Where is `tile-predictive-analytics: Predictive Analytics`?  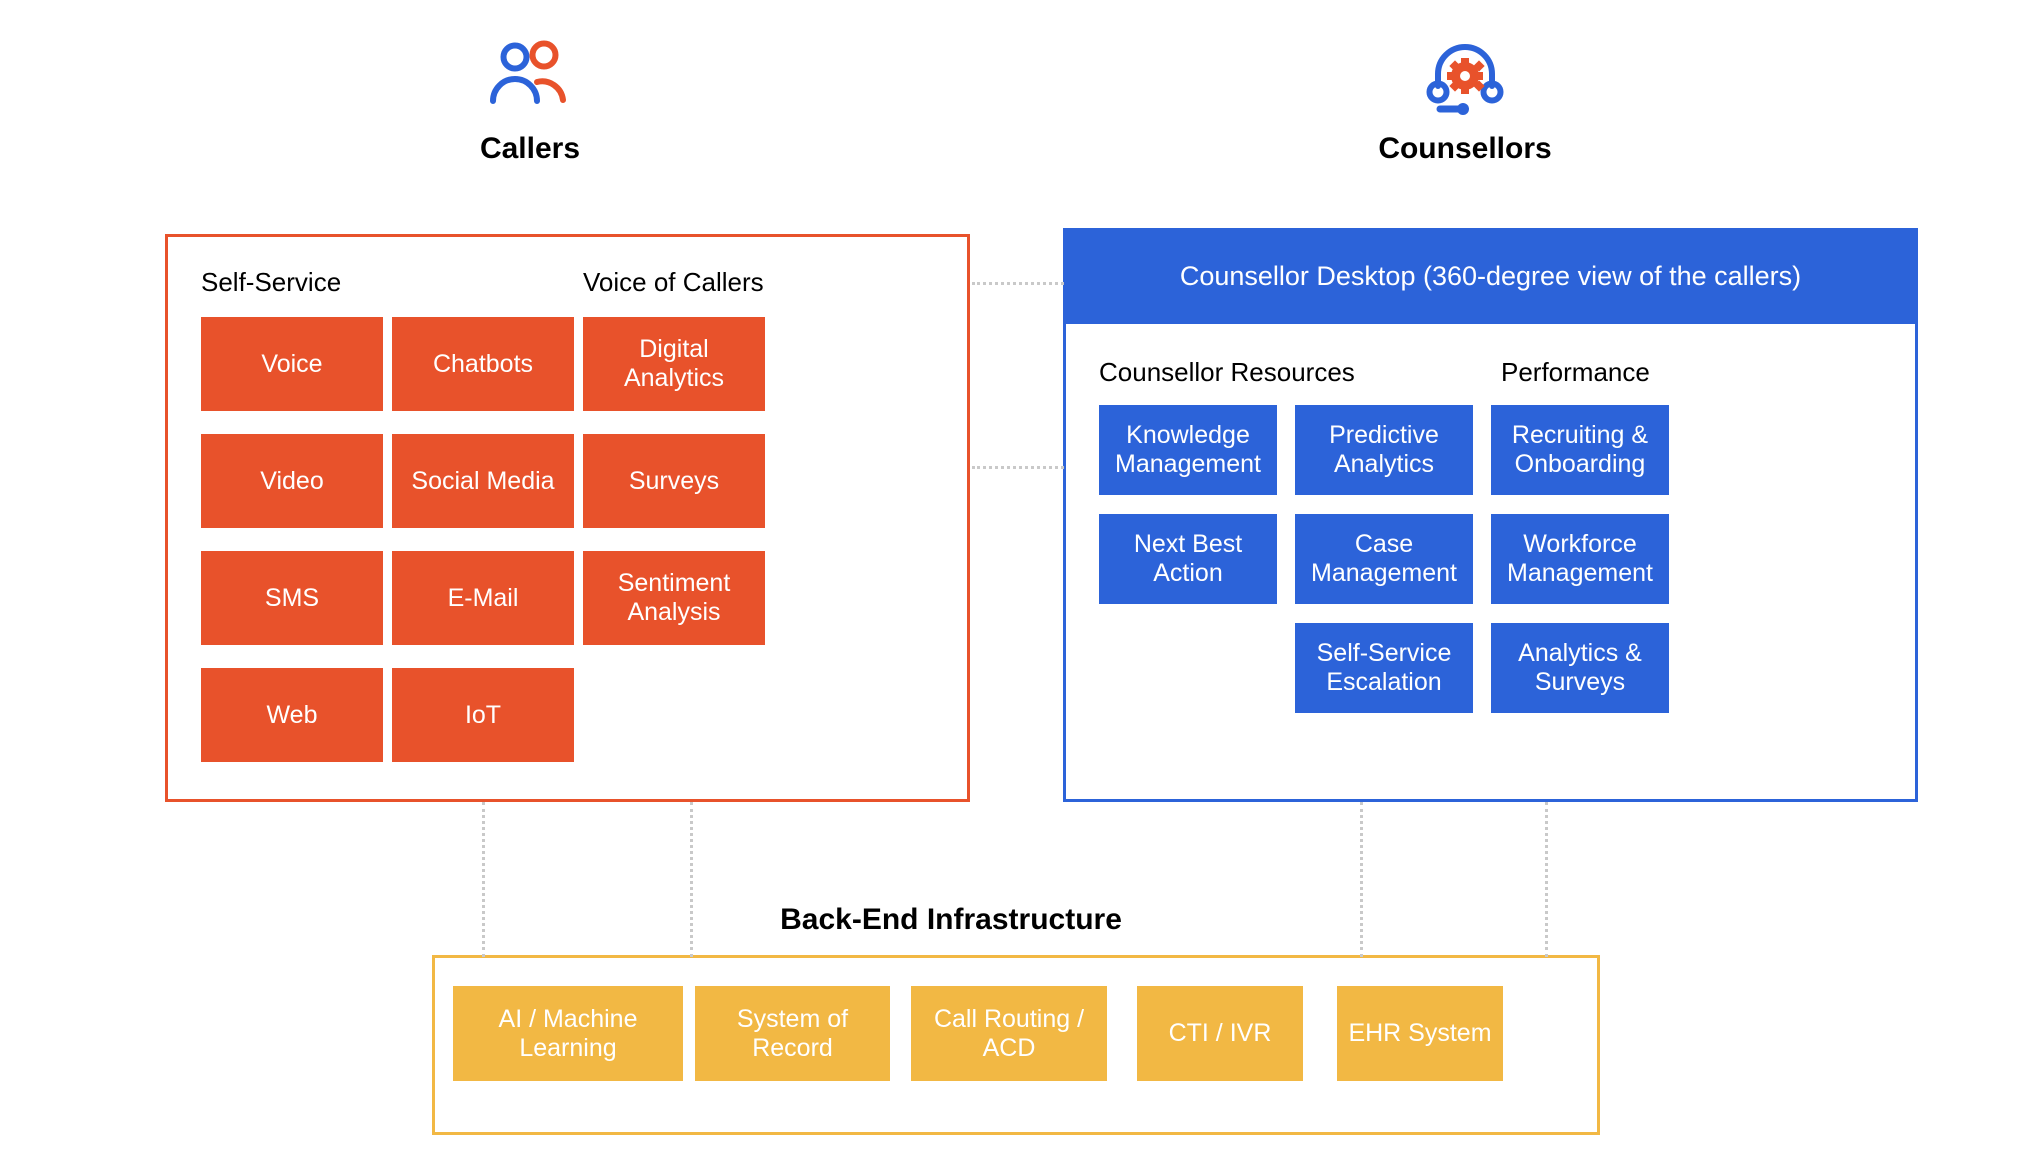
tile-predictive-analytics: Predictive Analytics is located at coordinates (1384, 450).